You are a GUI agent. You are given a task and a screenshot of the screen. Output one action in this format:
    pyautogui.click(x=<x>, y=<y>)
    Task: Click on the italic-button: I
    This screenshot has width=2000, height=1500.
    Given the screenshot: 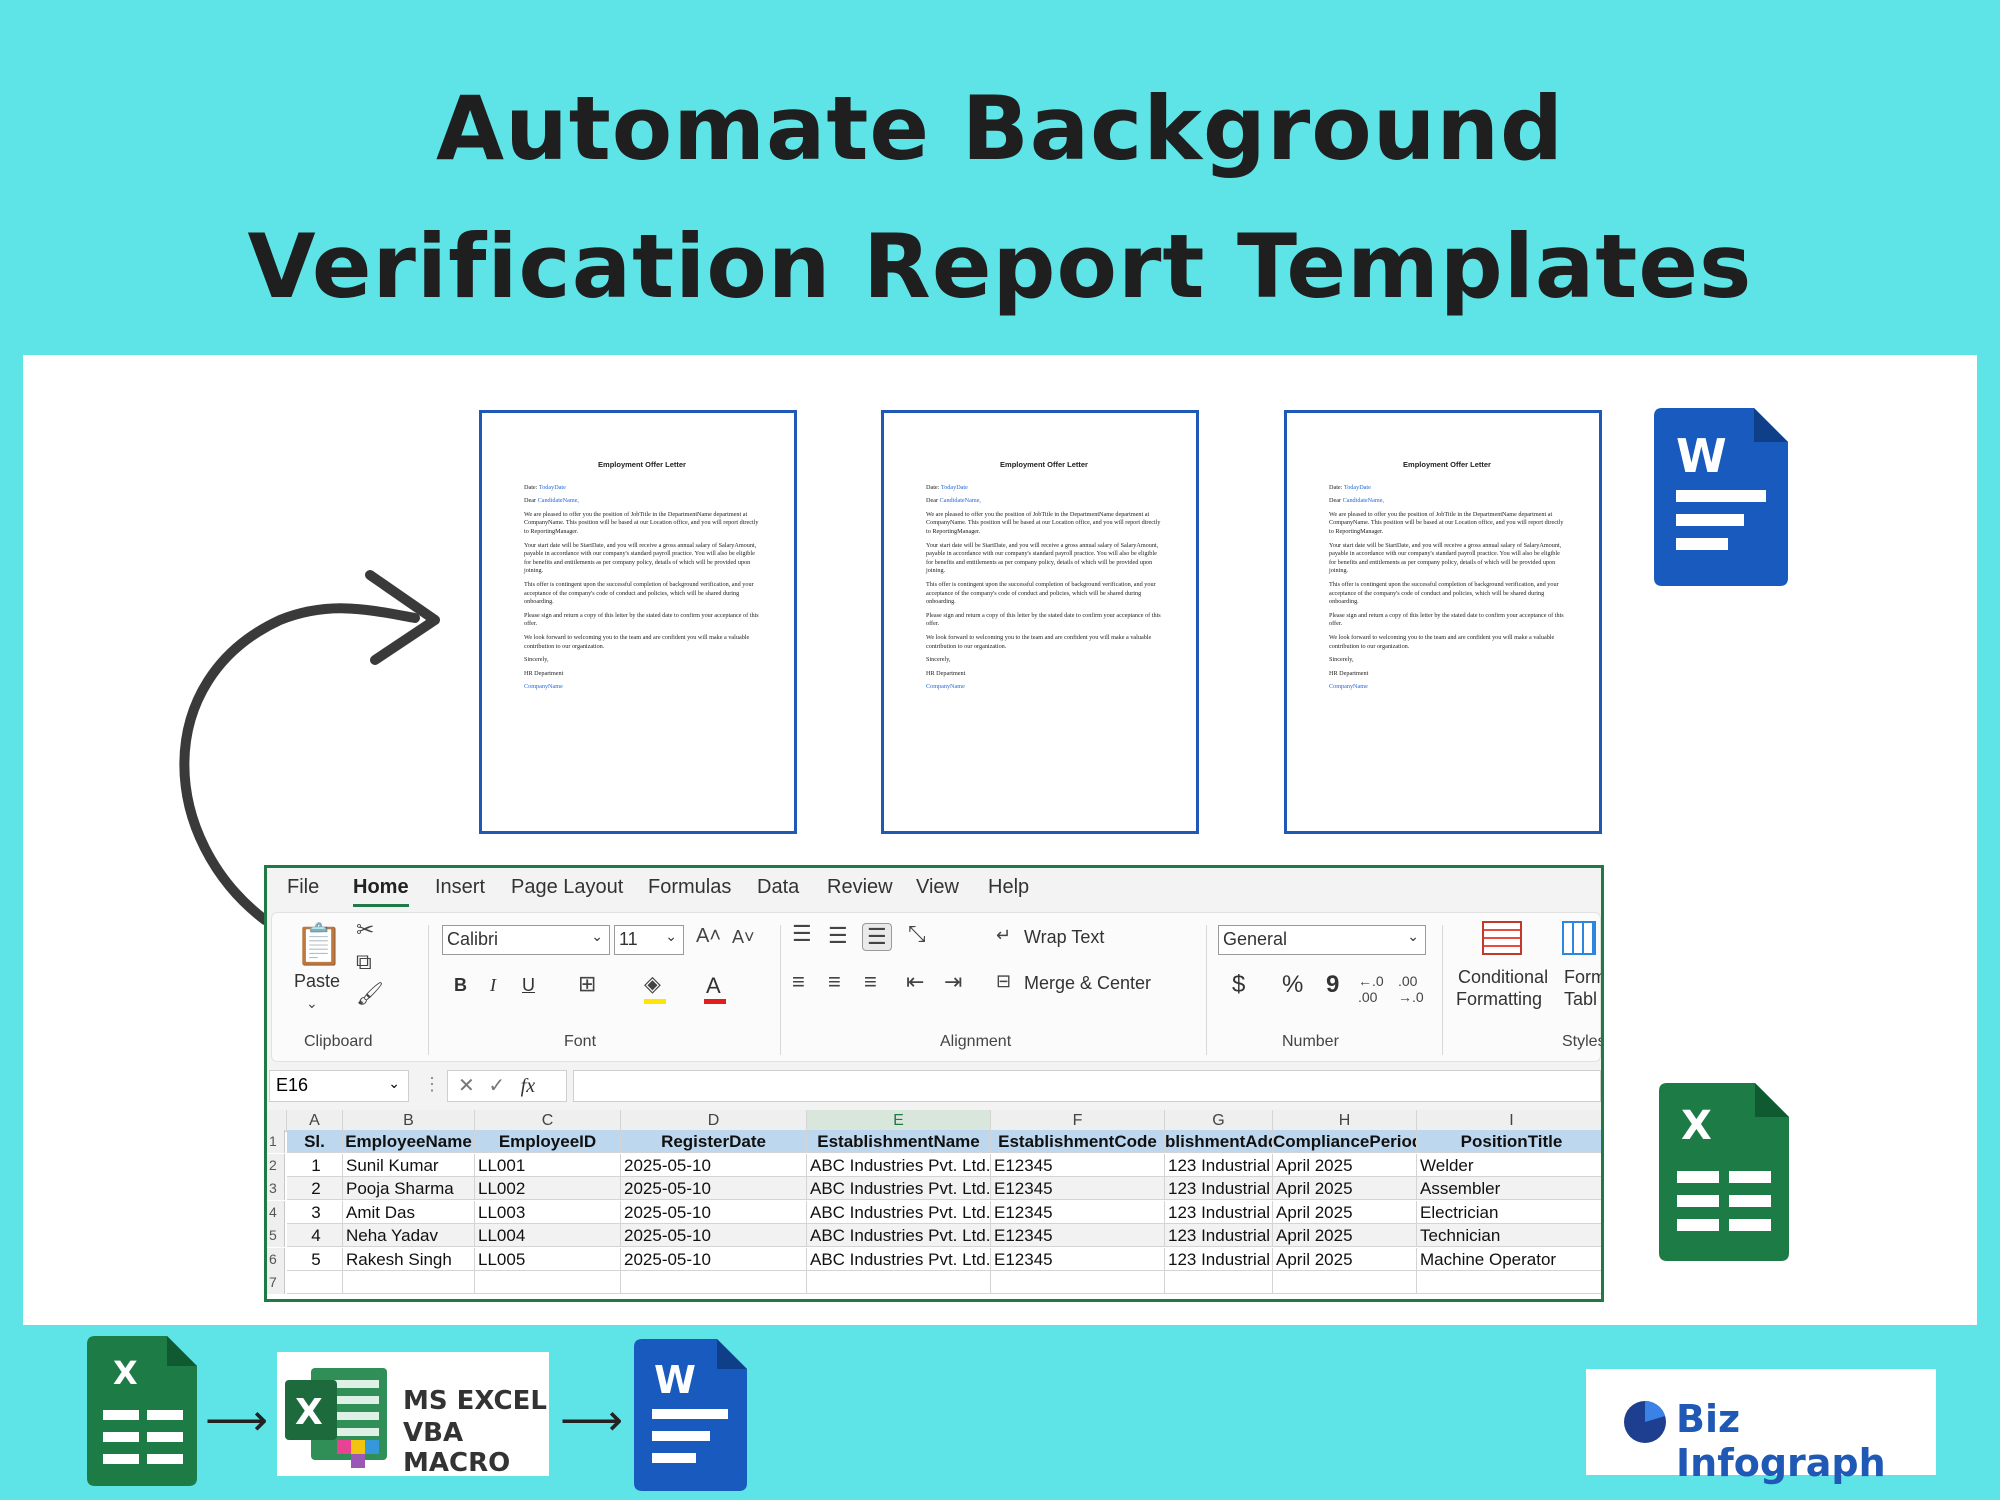 What is the action you would take?
    pyautogui.click(x=493, y=985)
    